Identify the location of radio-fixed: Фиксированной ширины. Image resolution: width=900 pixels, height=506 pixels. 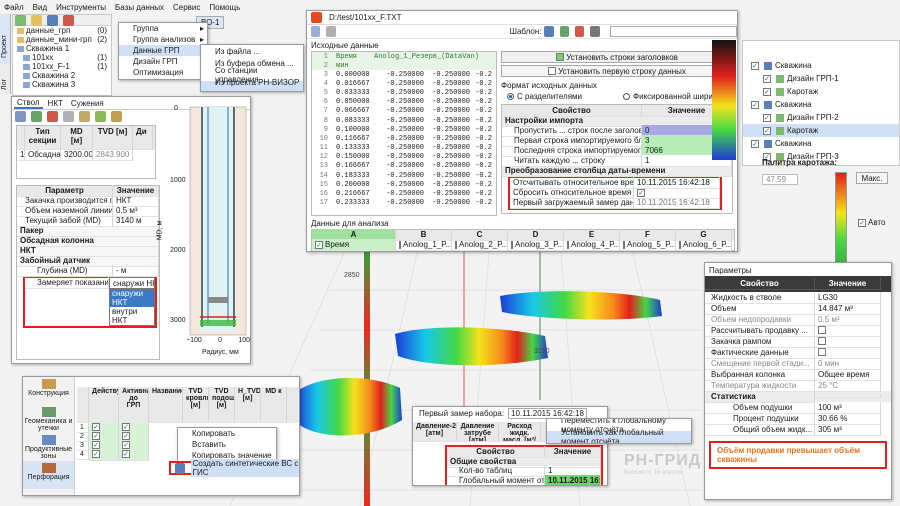
(673, 96).